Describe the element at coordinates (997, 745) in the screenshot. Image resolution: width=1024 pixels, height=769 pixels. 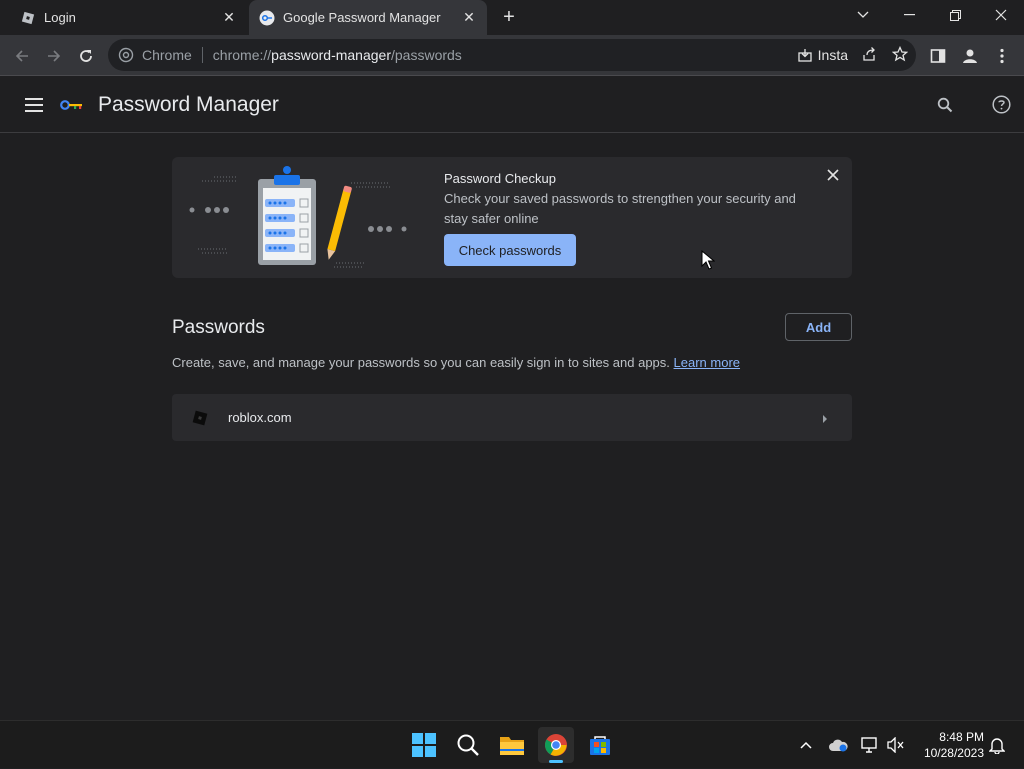
I see `notification-bell-icon` at that location.